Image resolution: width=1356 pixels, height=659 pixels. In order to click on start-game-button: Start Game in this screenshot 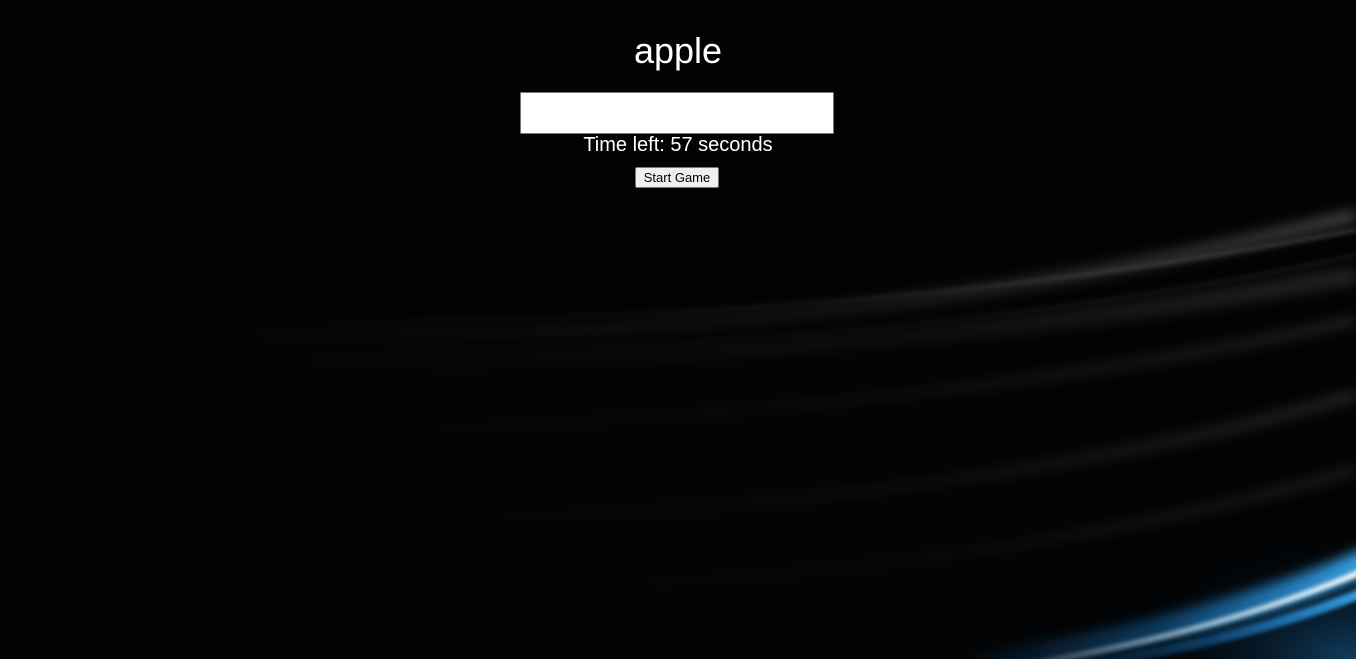, I will do `click(677, 177)`.